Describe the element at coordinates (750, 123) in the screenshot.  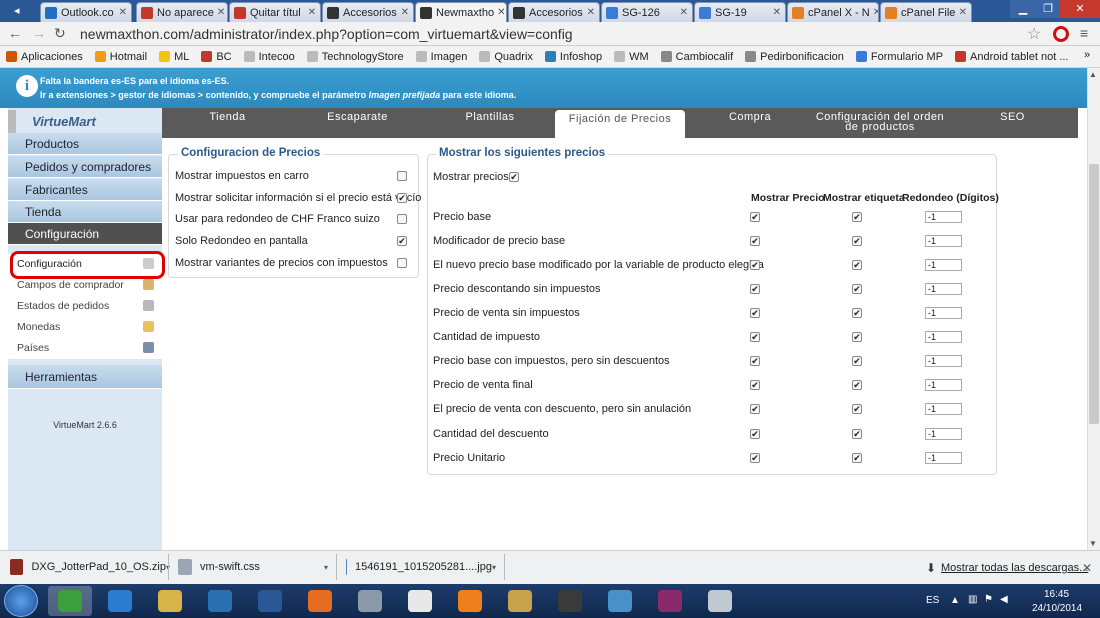
I see `config-tab: Compra` at that location.